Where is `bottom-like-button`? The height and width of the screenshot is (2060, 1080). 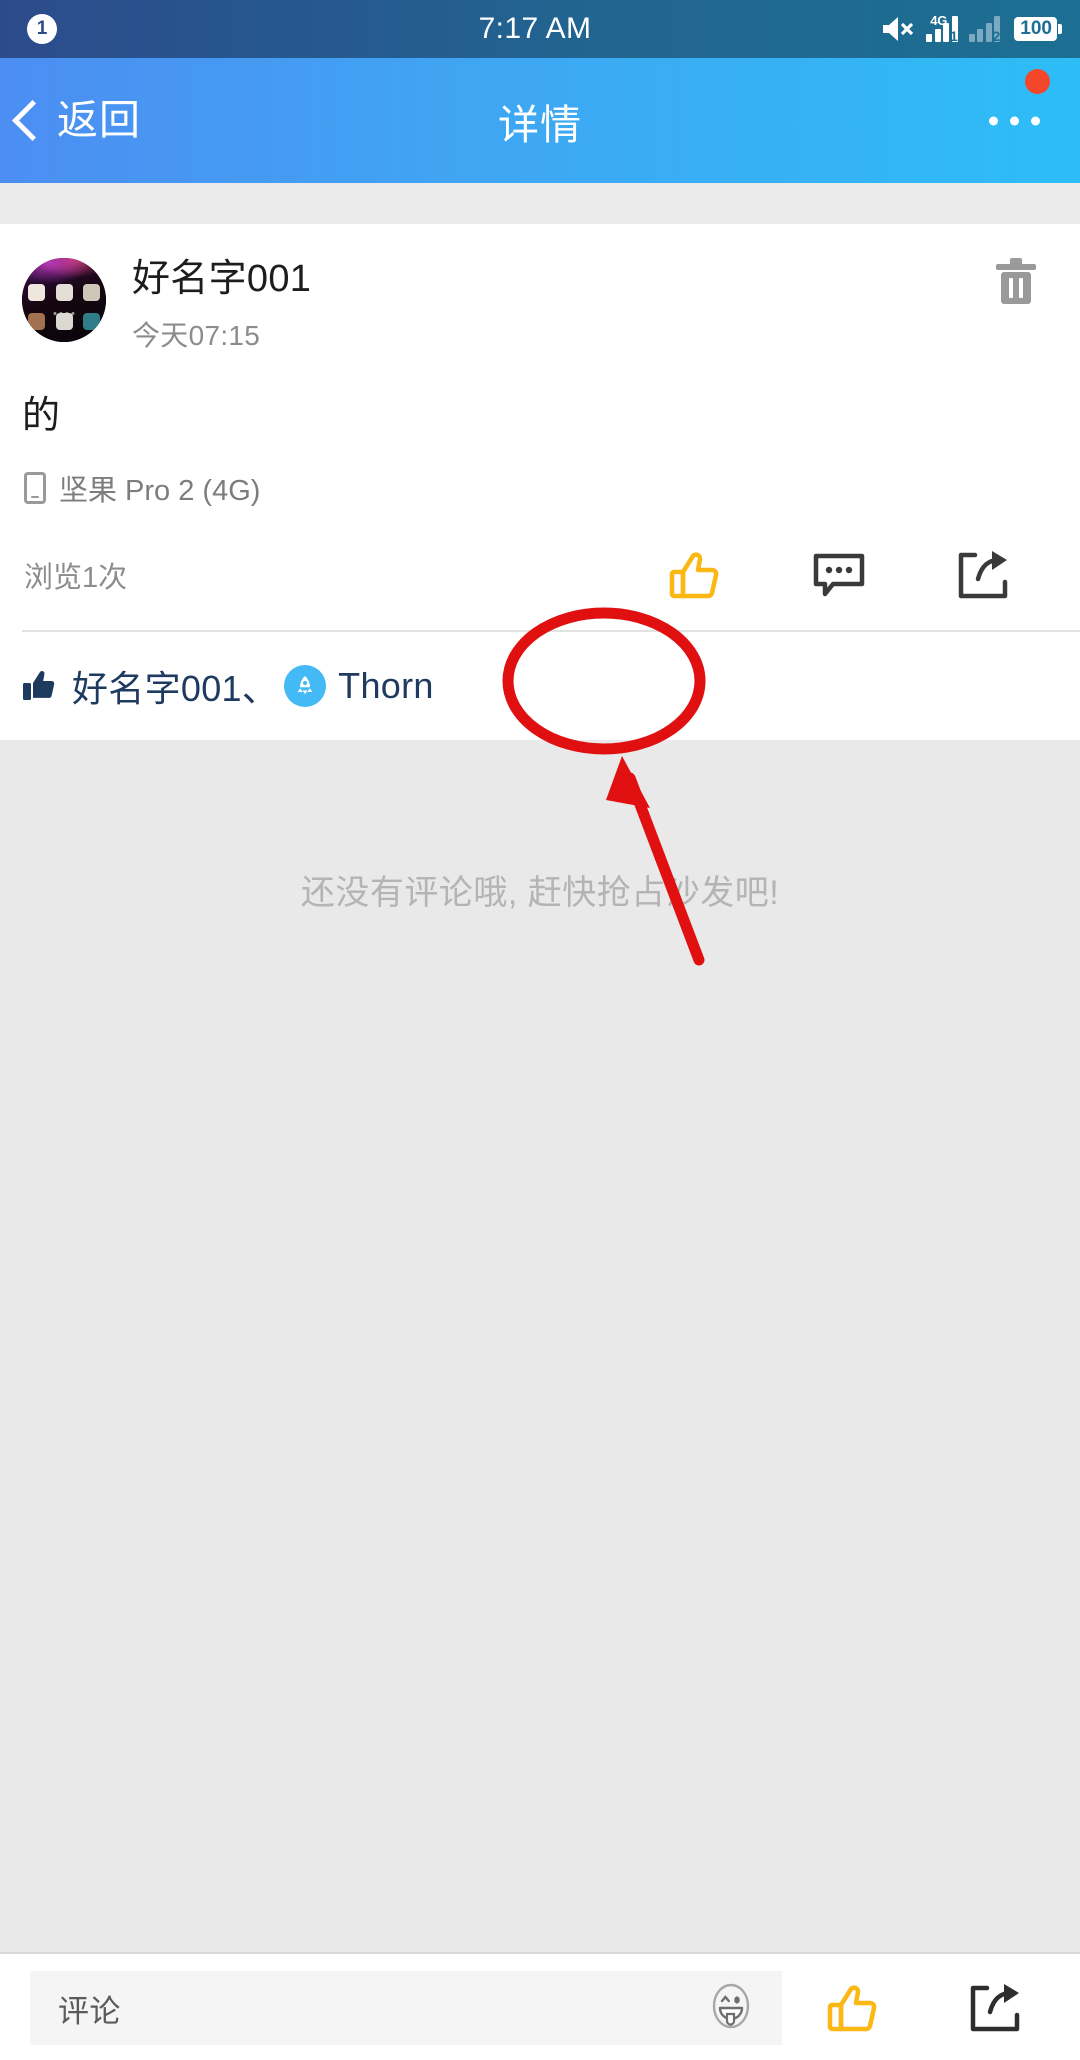 bottom-like-button is located at coordinates (853, 2008).